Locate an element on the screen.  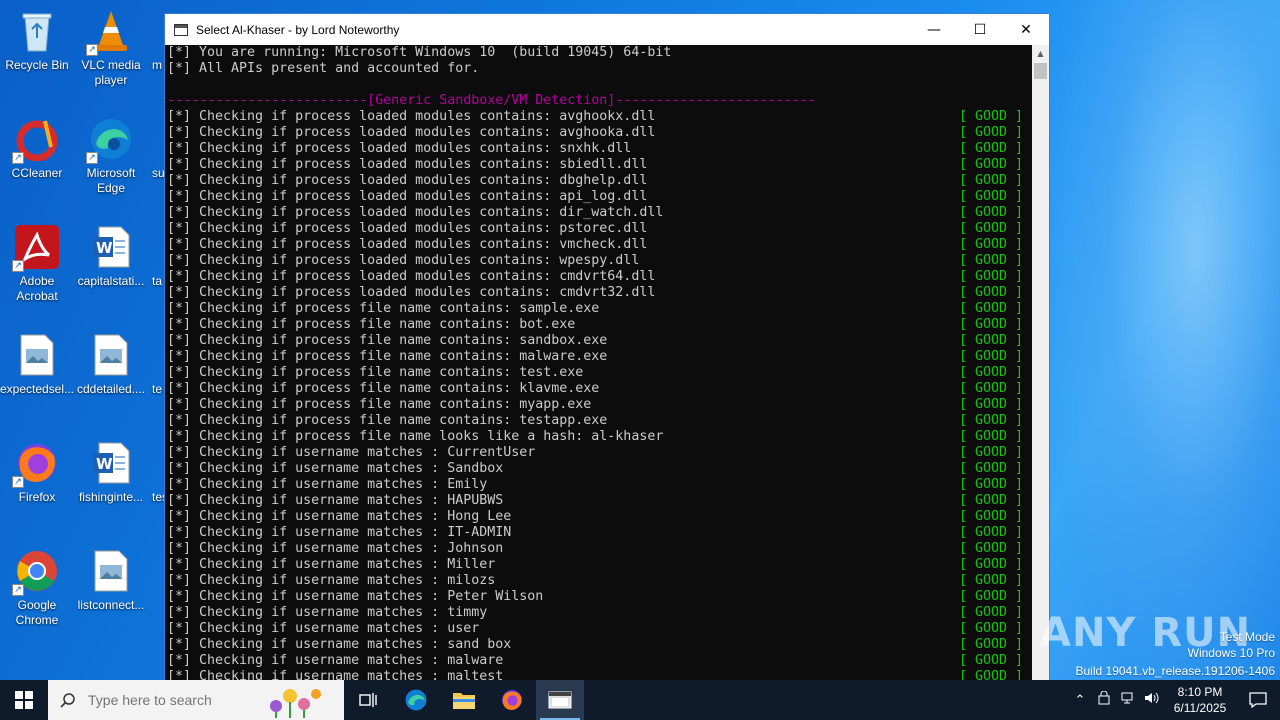
notification-icon is located at coordinates (1258, 700).